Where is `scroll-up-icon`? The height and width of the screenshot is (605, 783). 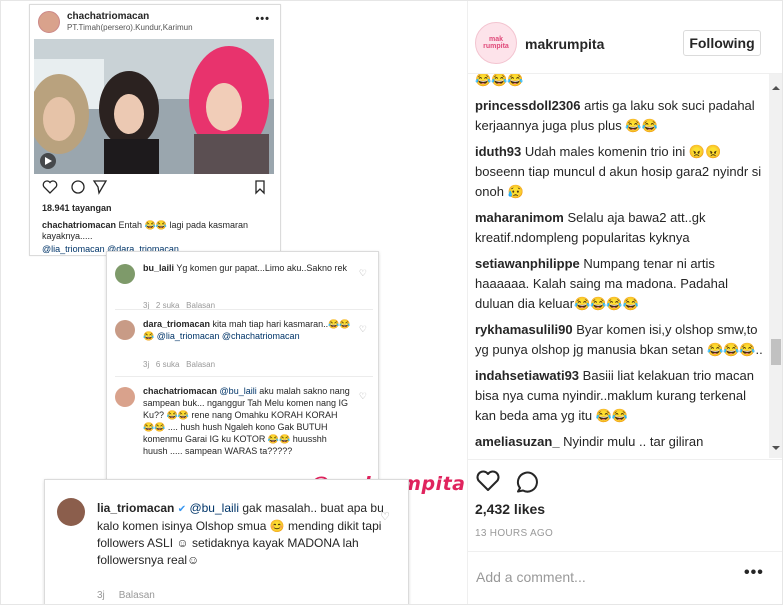 scroll-up-icon is located at coordinates (776, 88).